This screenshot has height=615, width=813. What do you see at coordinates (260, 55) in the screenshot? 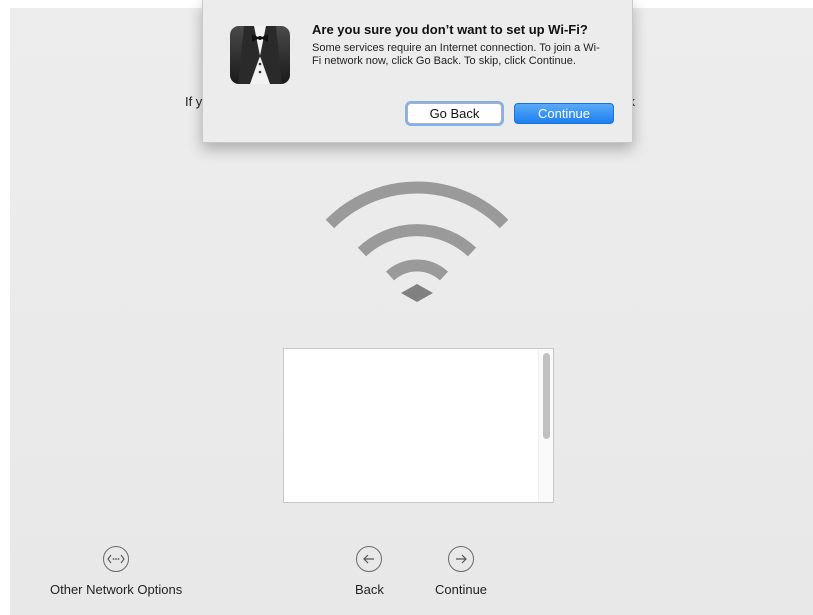
I see `butler-tuxedo-icon` at bounding box center [260, 55].